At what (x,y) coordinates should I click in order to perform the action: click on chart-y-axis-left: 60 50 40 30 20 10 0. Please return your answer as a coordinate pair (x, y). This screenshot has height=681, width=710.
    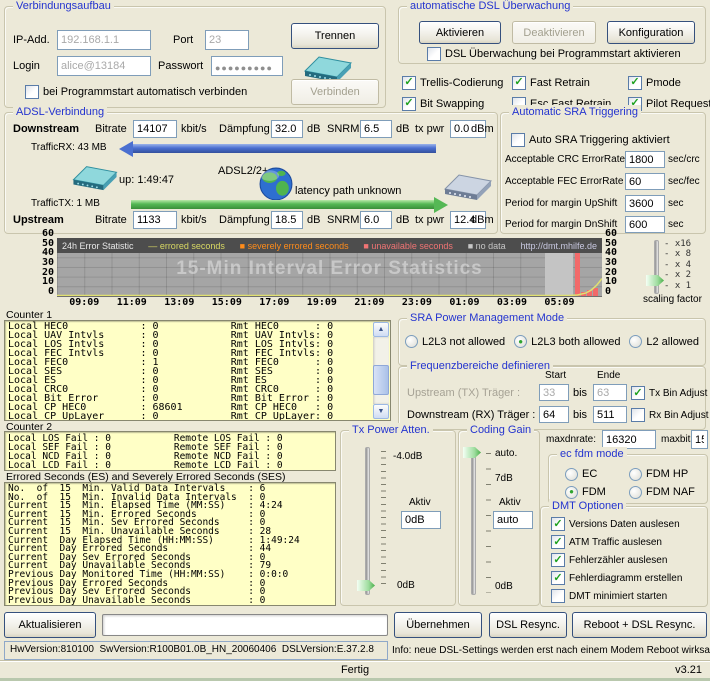
    Looking at the image, I should click on (41, 262).